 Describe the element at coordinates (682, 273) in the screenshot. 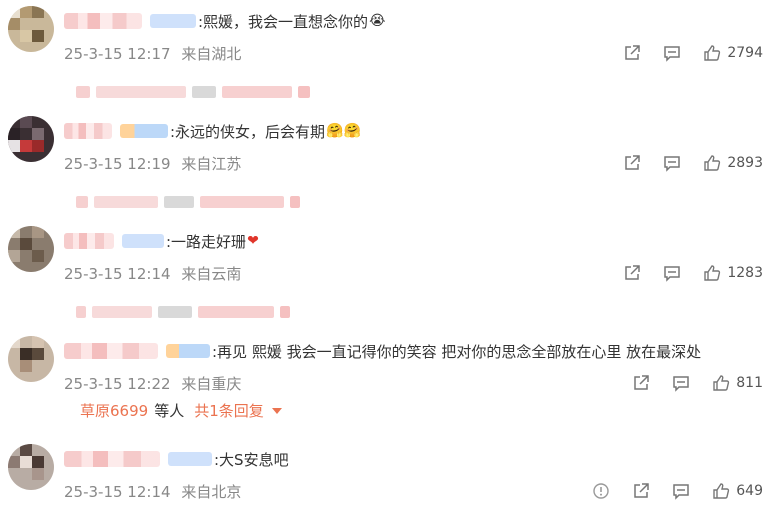

I see `comment-actions: 1283` at that location.